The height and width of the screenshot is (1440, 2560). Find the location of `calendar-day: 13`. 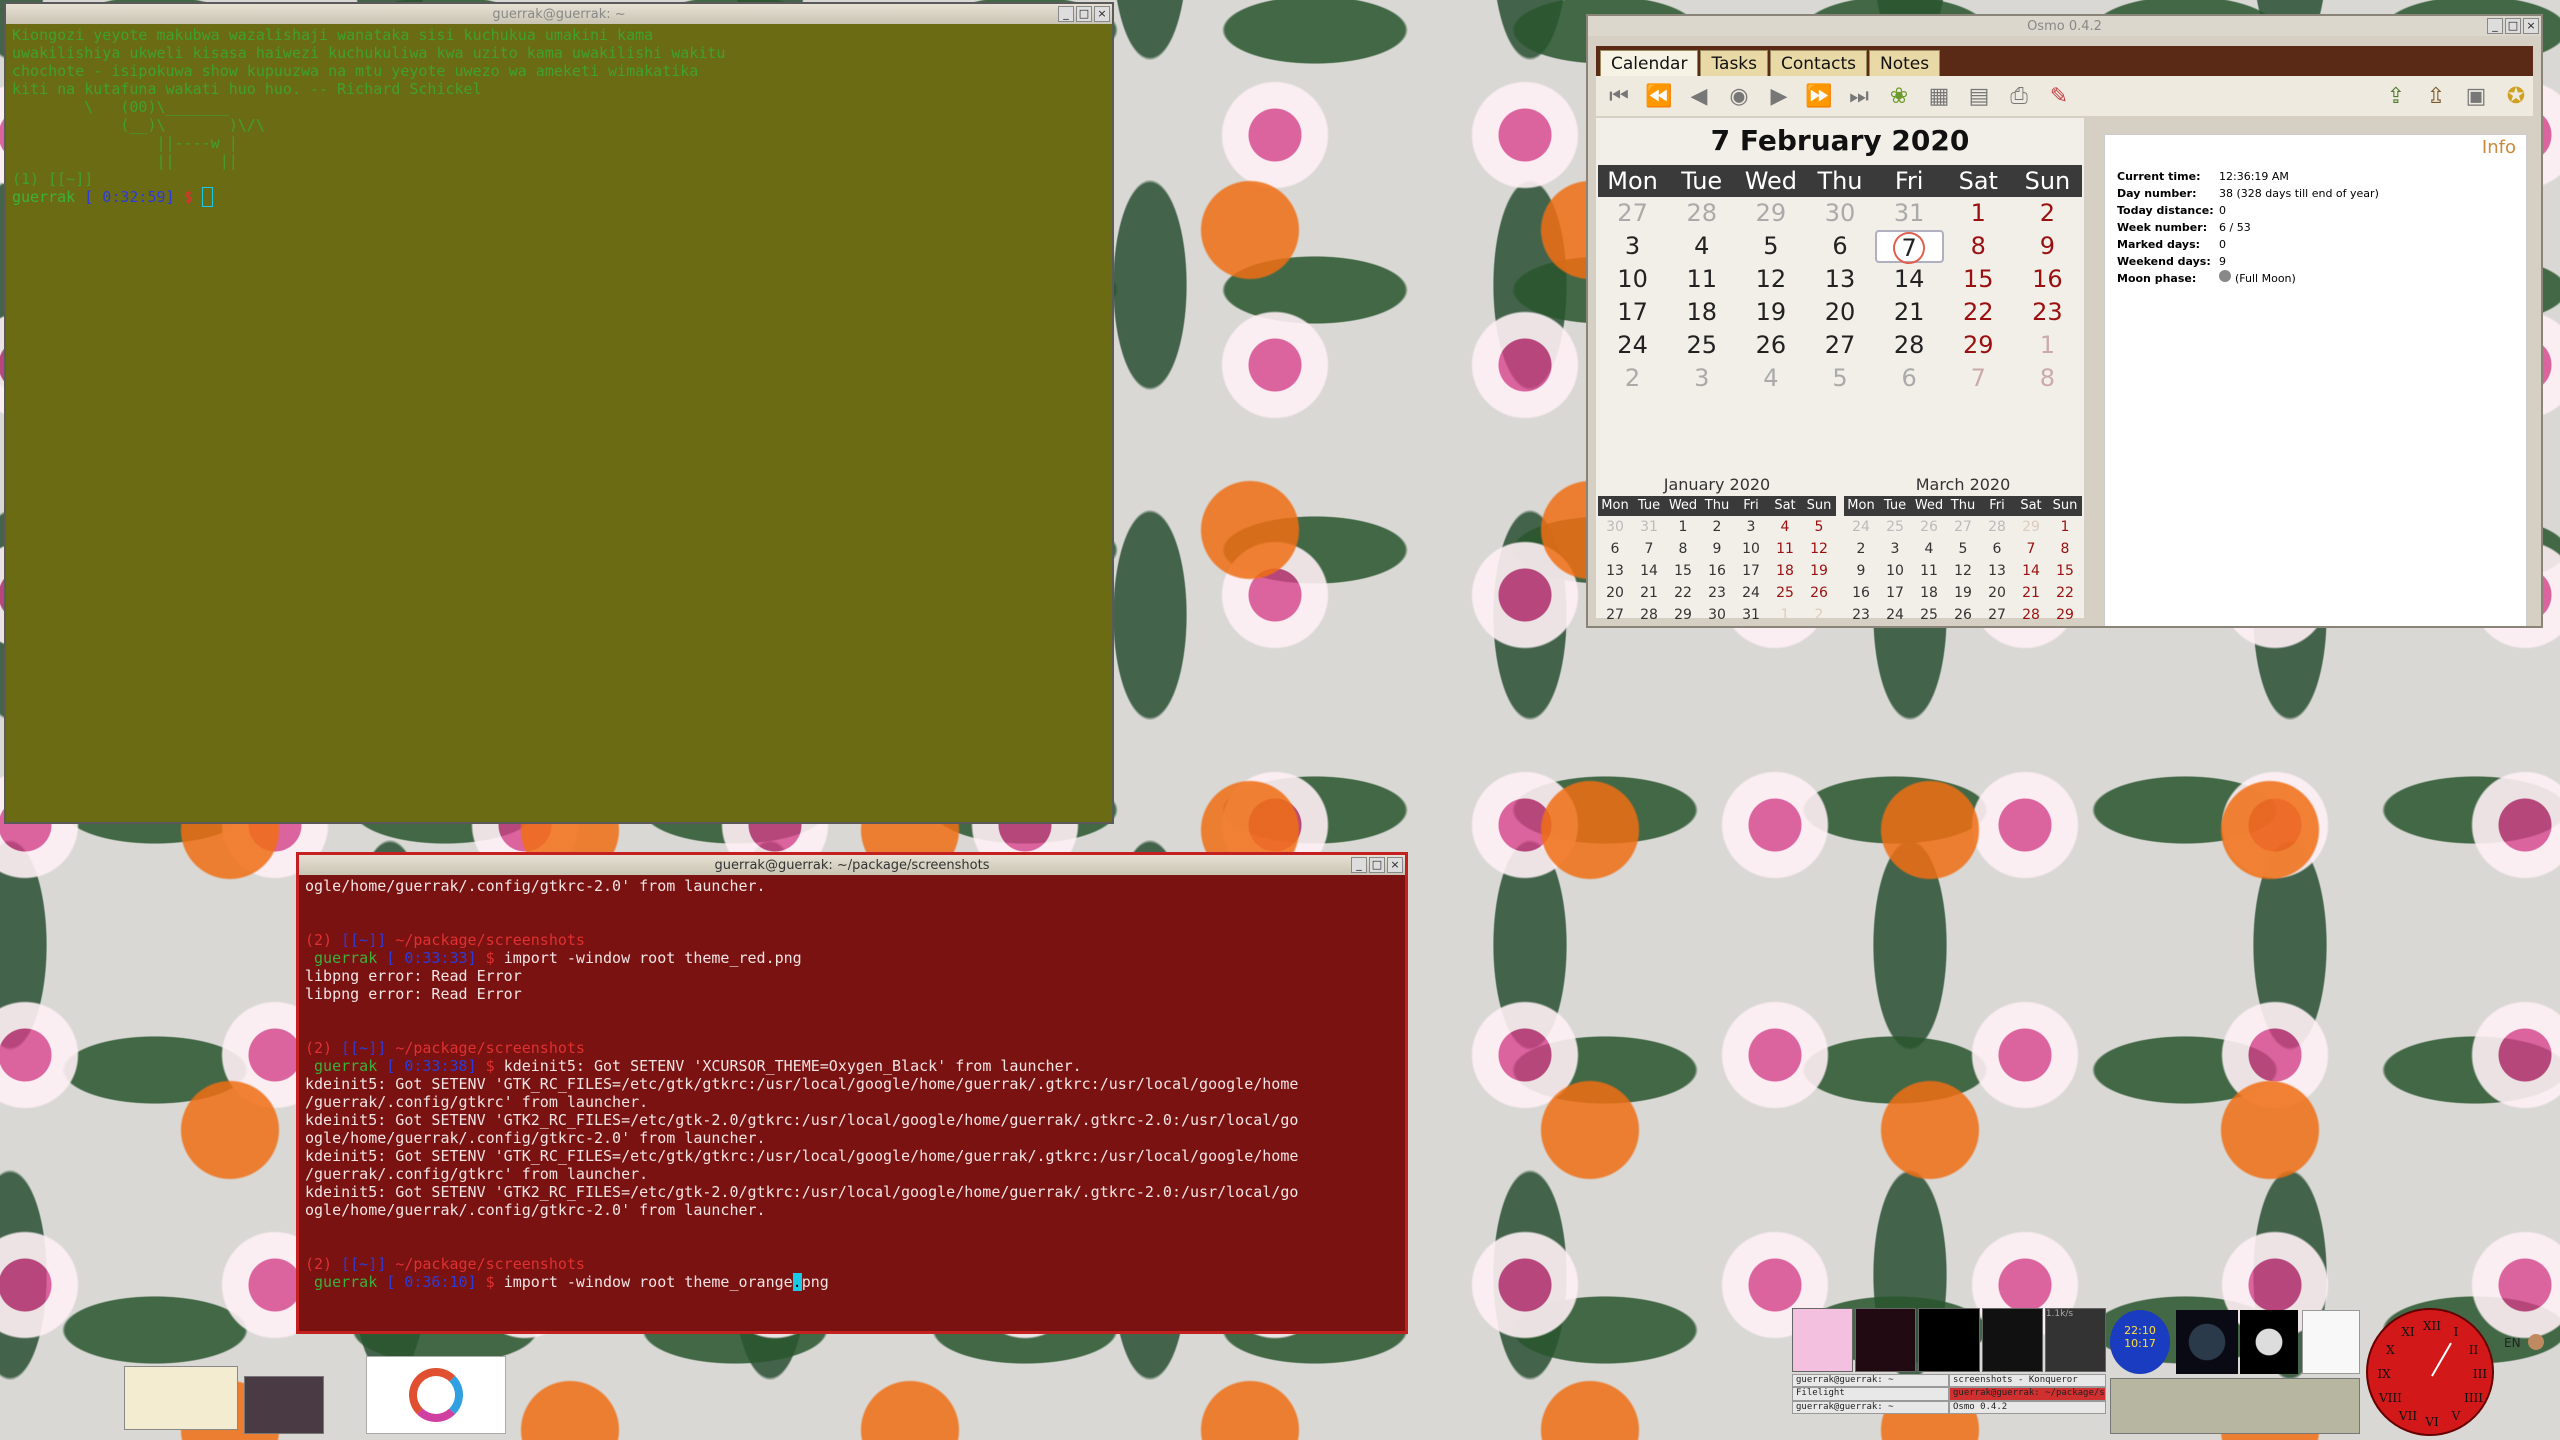

calendar-day: 13 is located at coordinates (1839, 279).